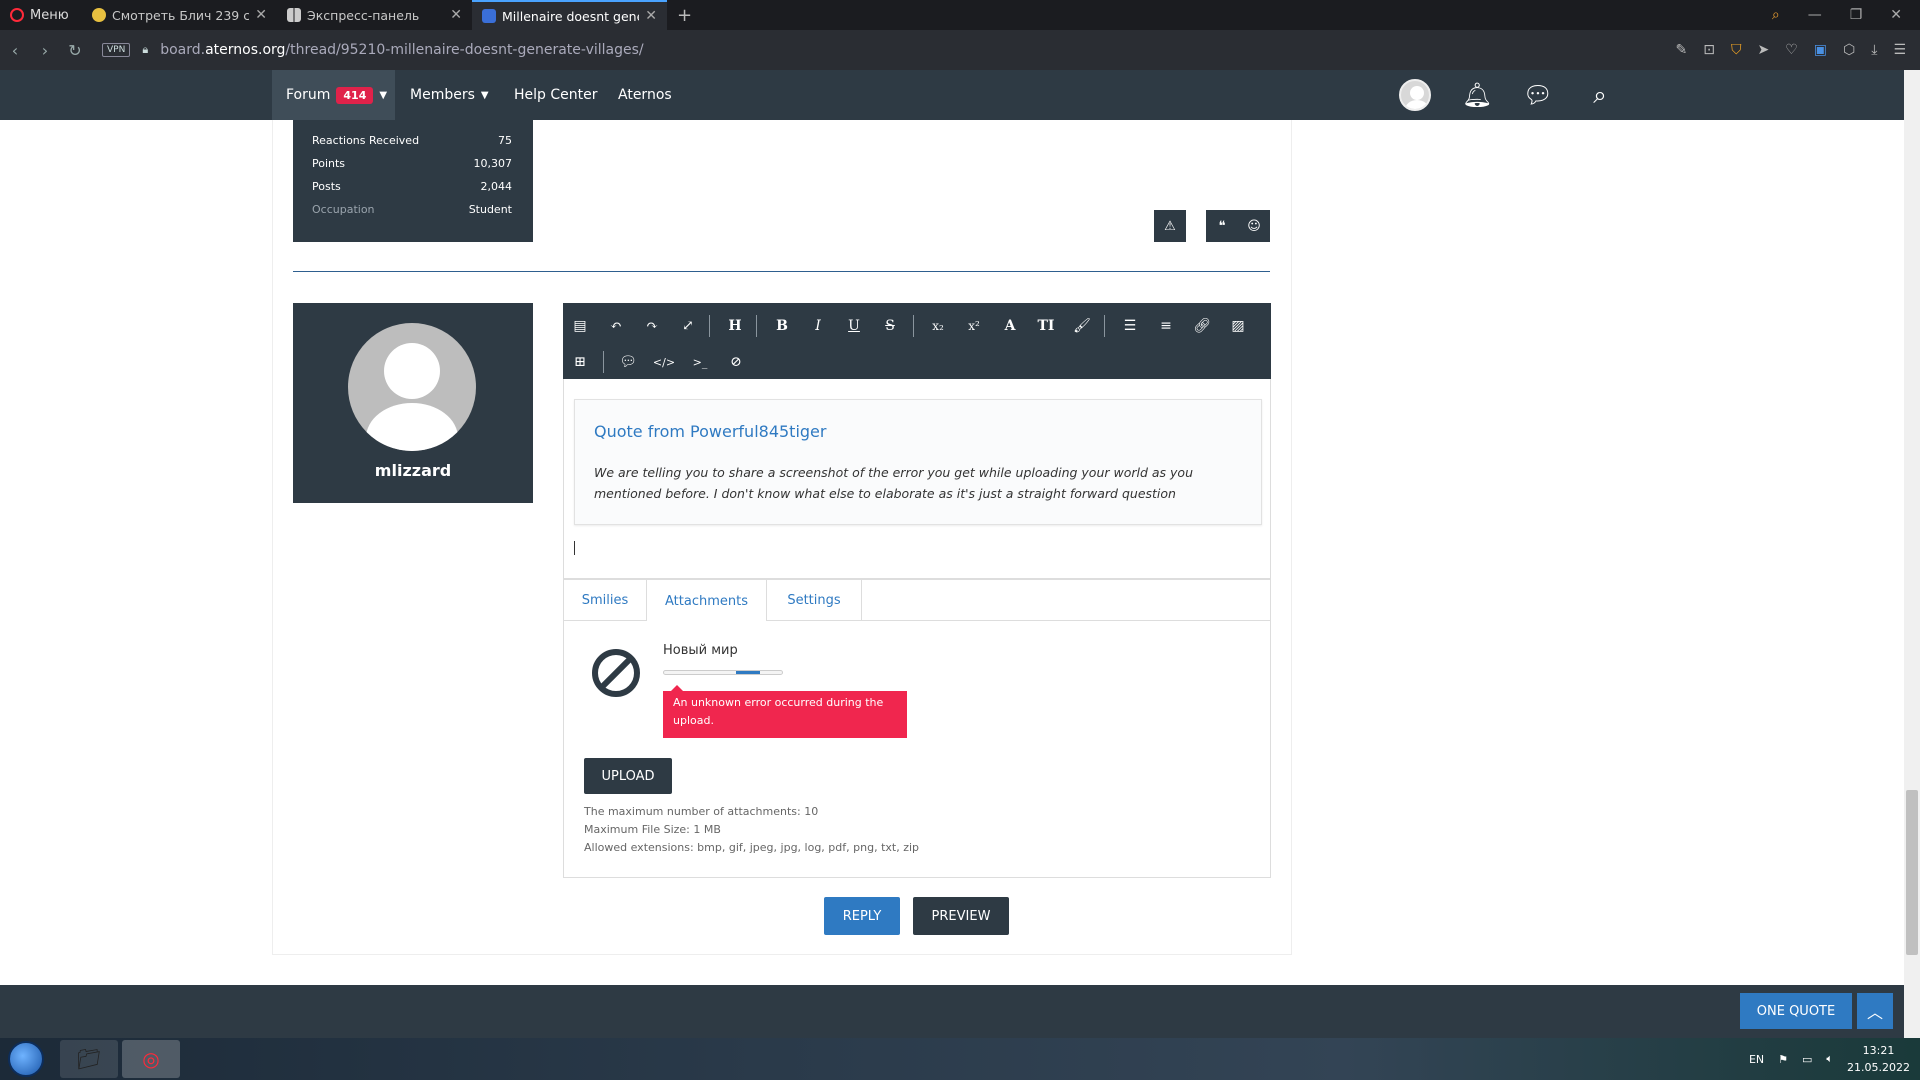 The image size is (1920, 1080). Describe the element at coordinates (710, 431) in the screenshot. I see `quote-title: Quote from Powerful845tiger` at that location.